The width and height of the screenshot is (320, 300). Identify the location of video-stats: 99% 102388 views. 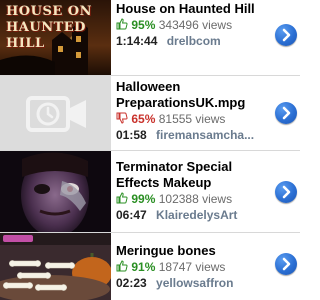
(193, 199).